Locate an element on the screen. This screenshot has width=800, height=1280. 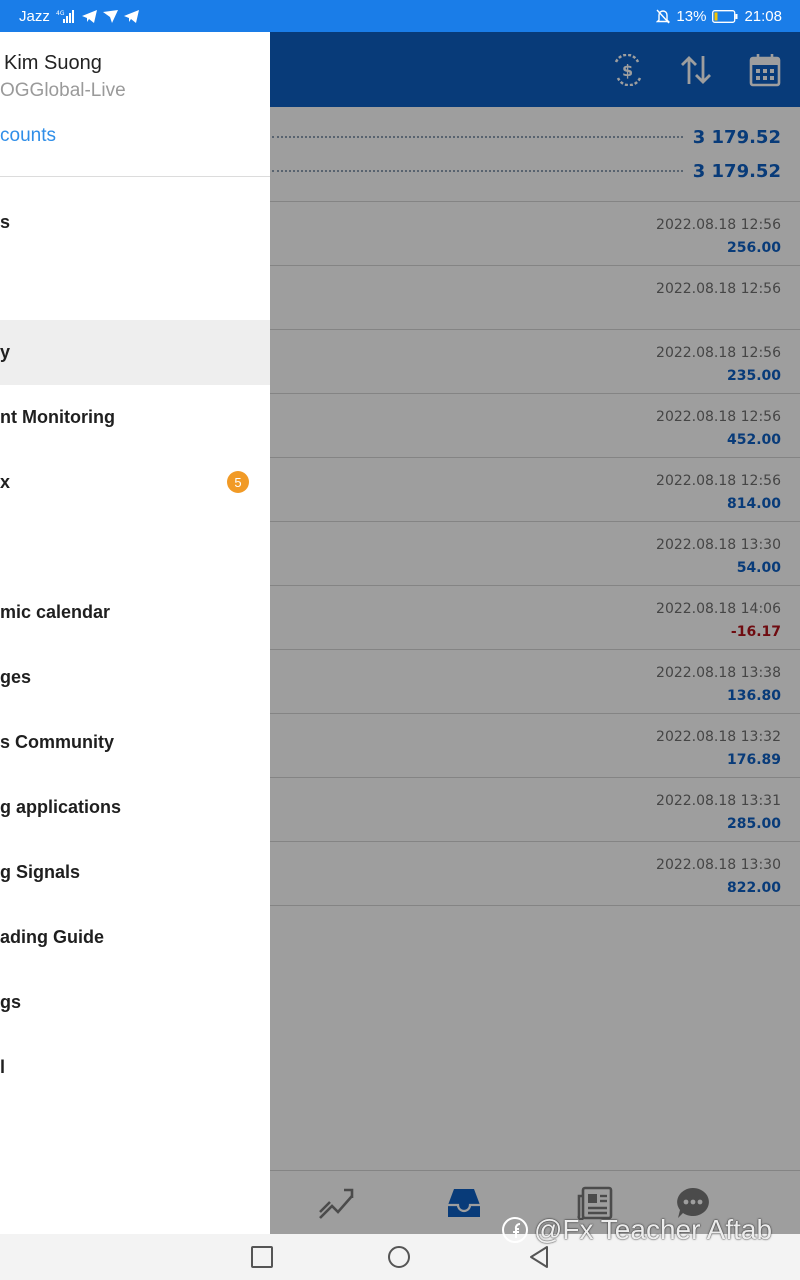
drawer-menu-item: ading Guide is located at coordinates (135, 937).